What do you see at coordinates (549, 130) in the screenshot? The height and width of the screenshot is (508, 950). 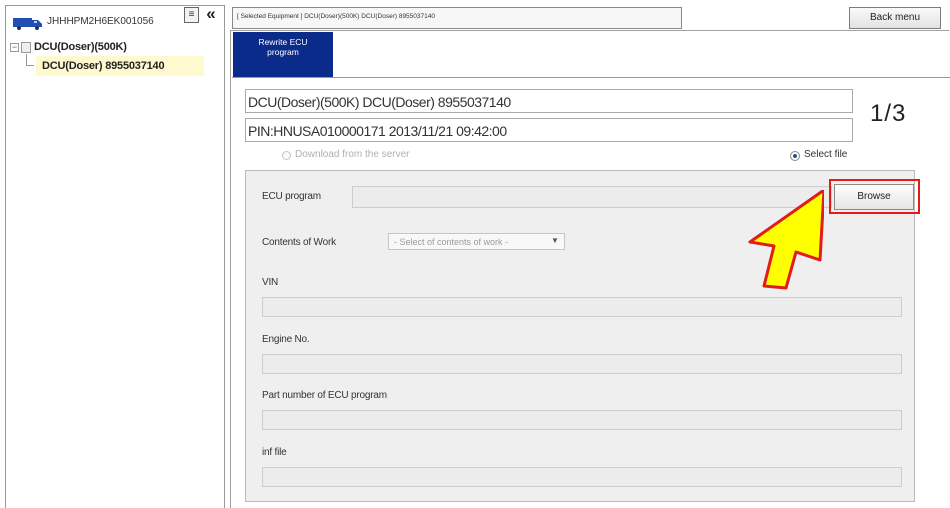 I see `pin-display: PIN:HNUSA010000171 2013/11/21 09:42:00` at bounding box center [549, 130].